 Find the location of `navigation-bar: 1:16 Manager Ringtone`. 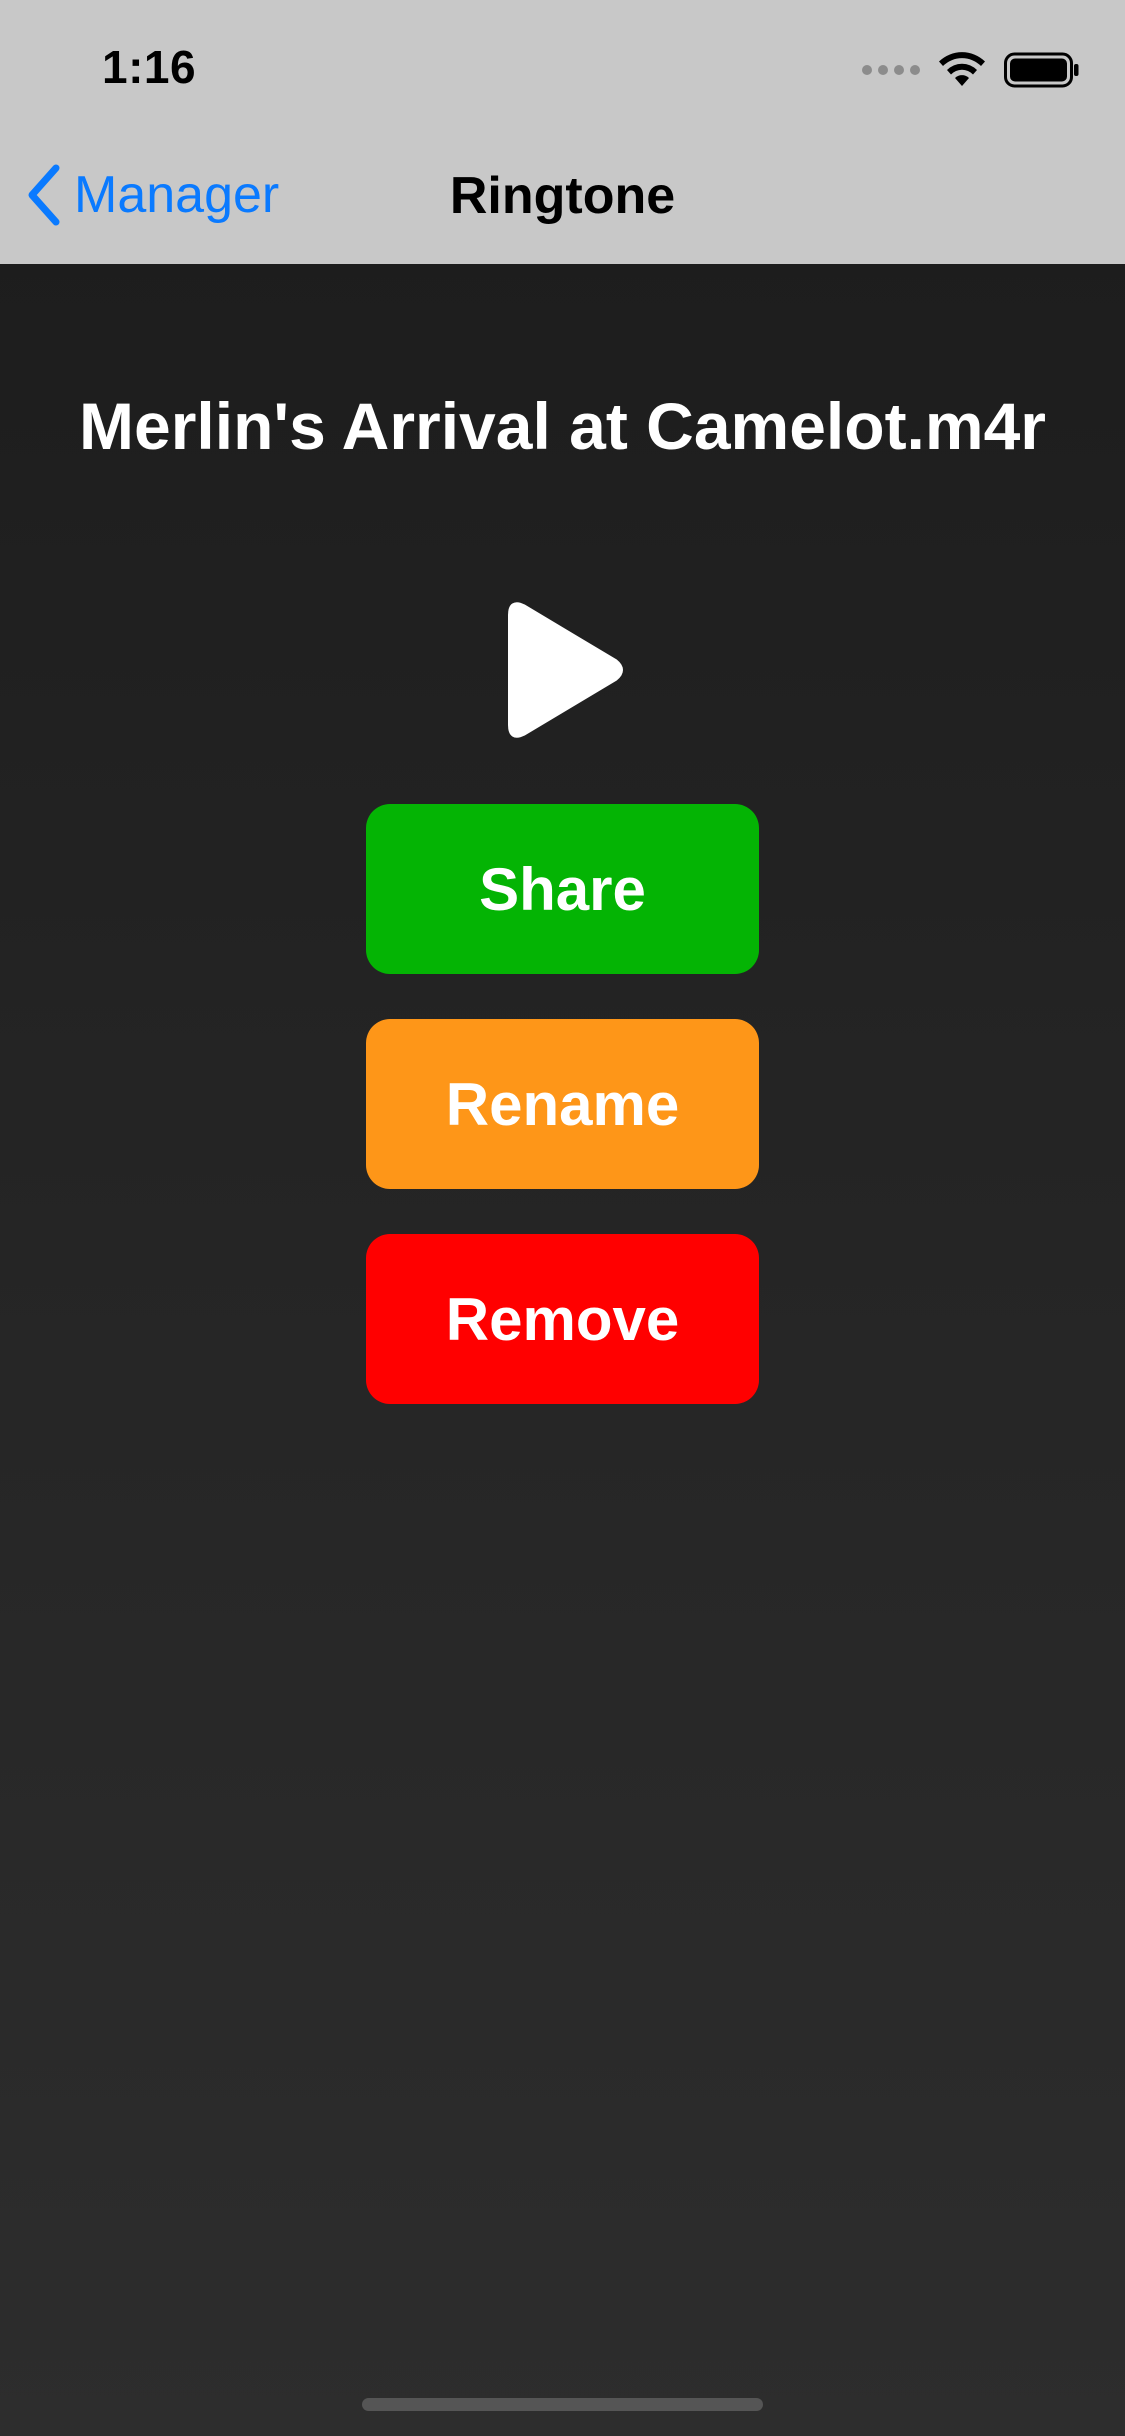

navigation-bar: 1:16 Manager Ringtone is located at coordinates (562, 132).